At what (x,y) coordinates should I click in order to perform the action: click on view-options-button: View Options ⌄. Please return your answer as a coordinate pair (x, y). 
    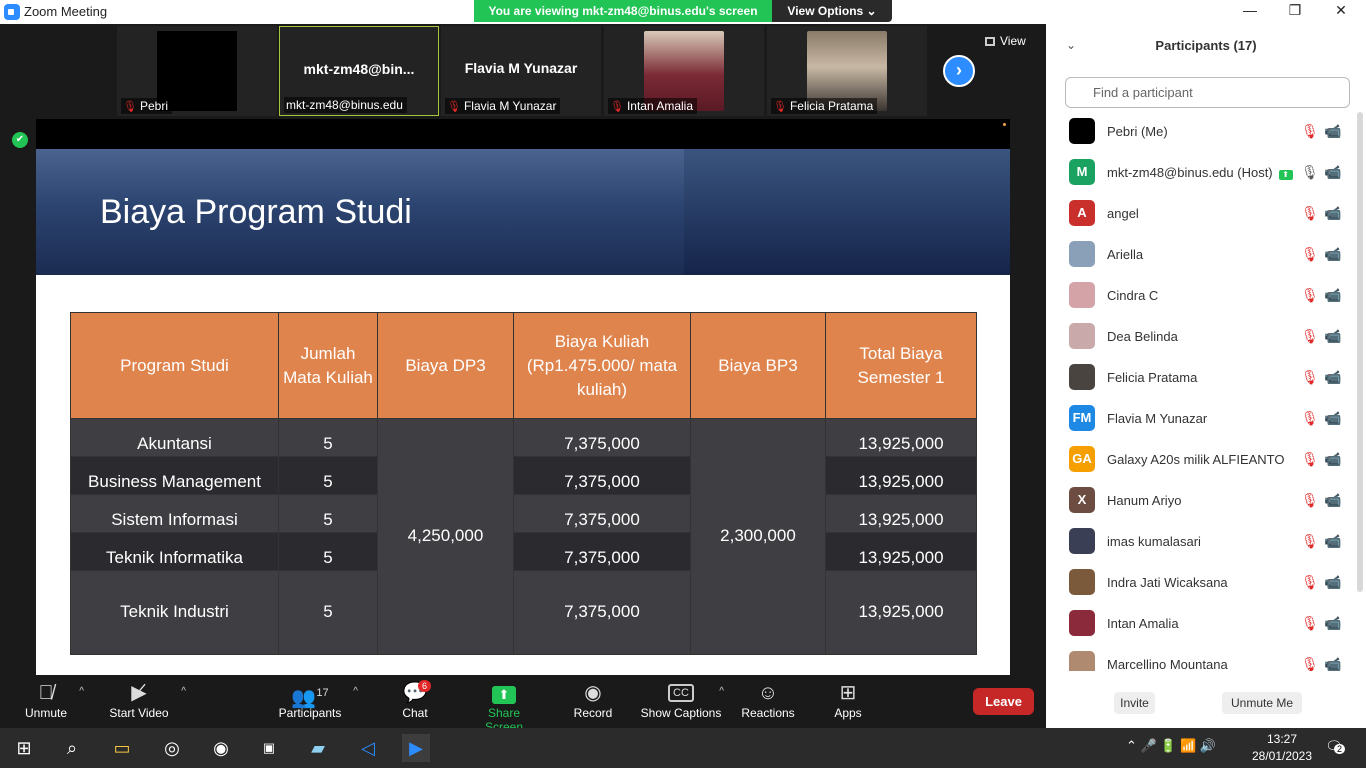
    Looking at the image, I should click on (832, 11).